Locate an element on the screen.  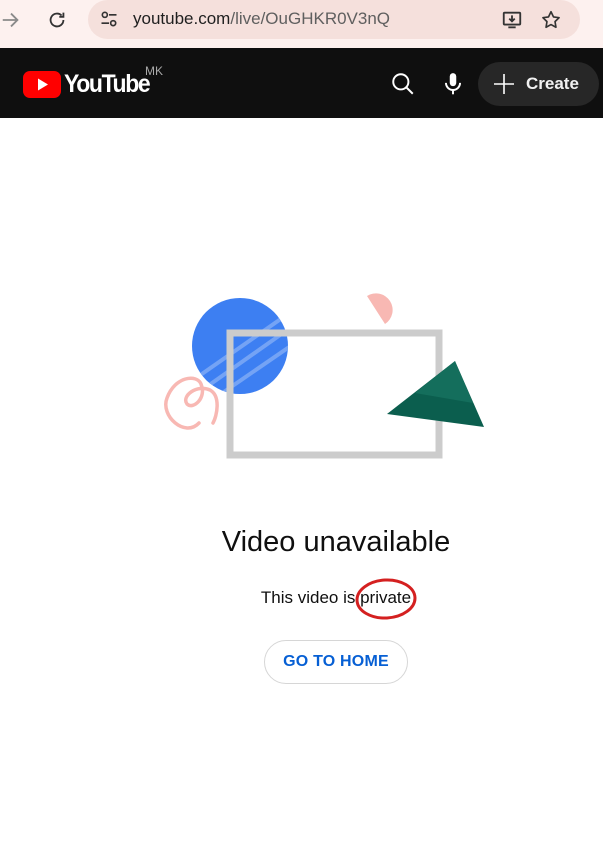
youtube-play-icon is located at coordinates (42, 84).